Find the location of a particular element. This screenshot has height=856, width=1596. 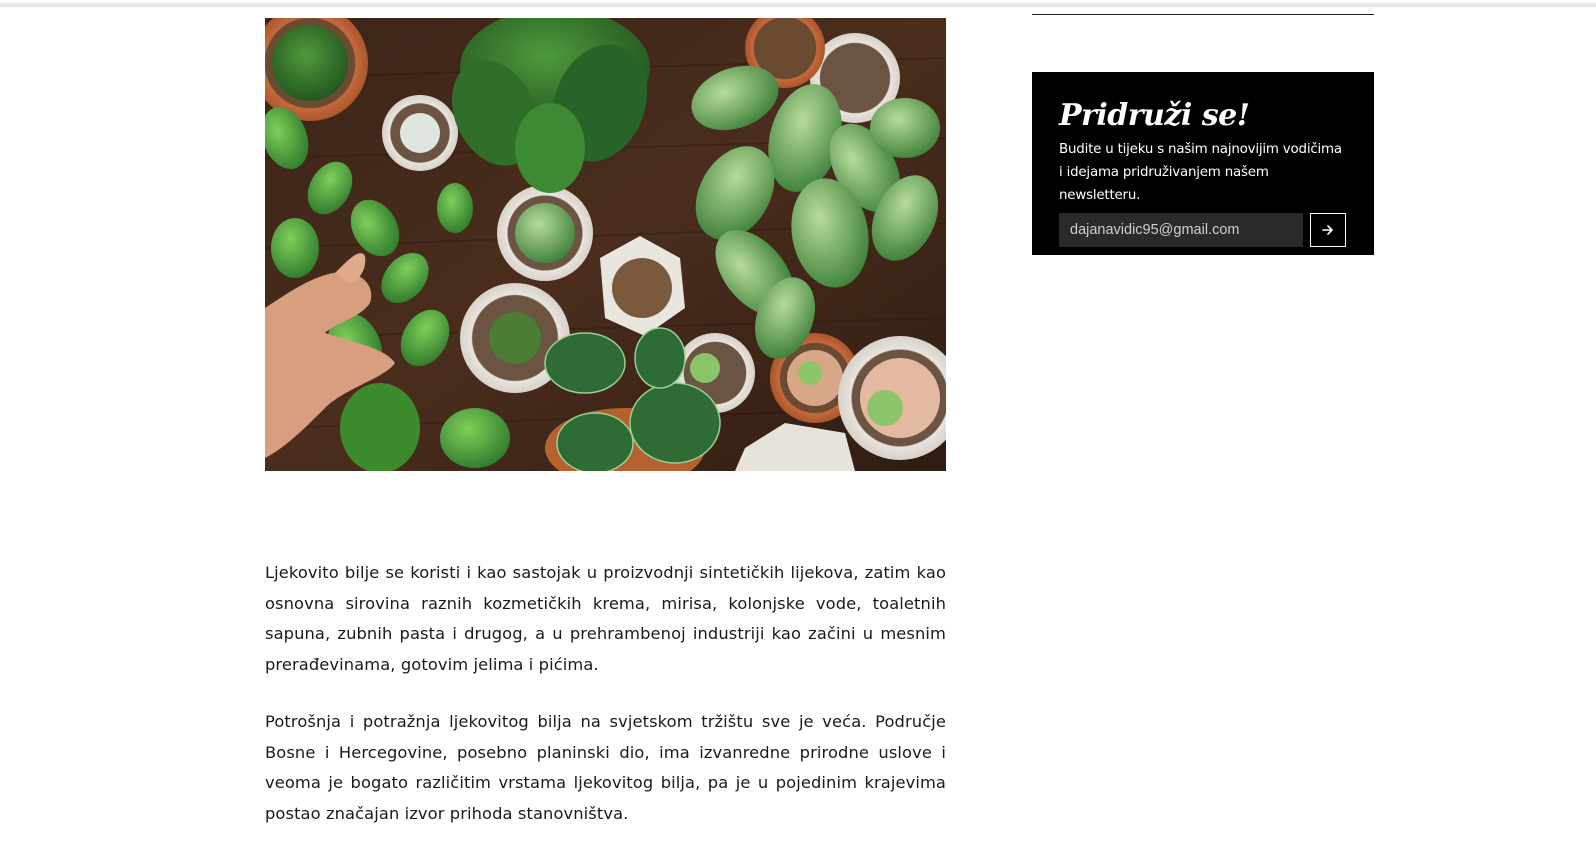

newsletter-submit-button is located at coordinates (1328, 230).